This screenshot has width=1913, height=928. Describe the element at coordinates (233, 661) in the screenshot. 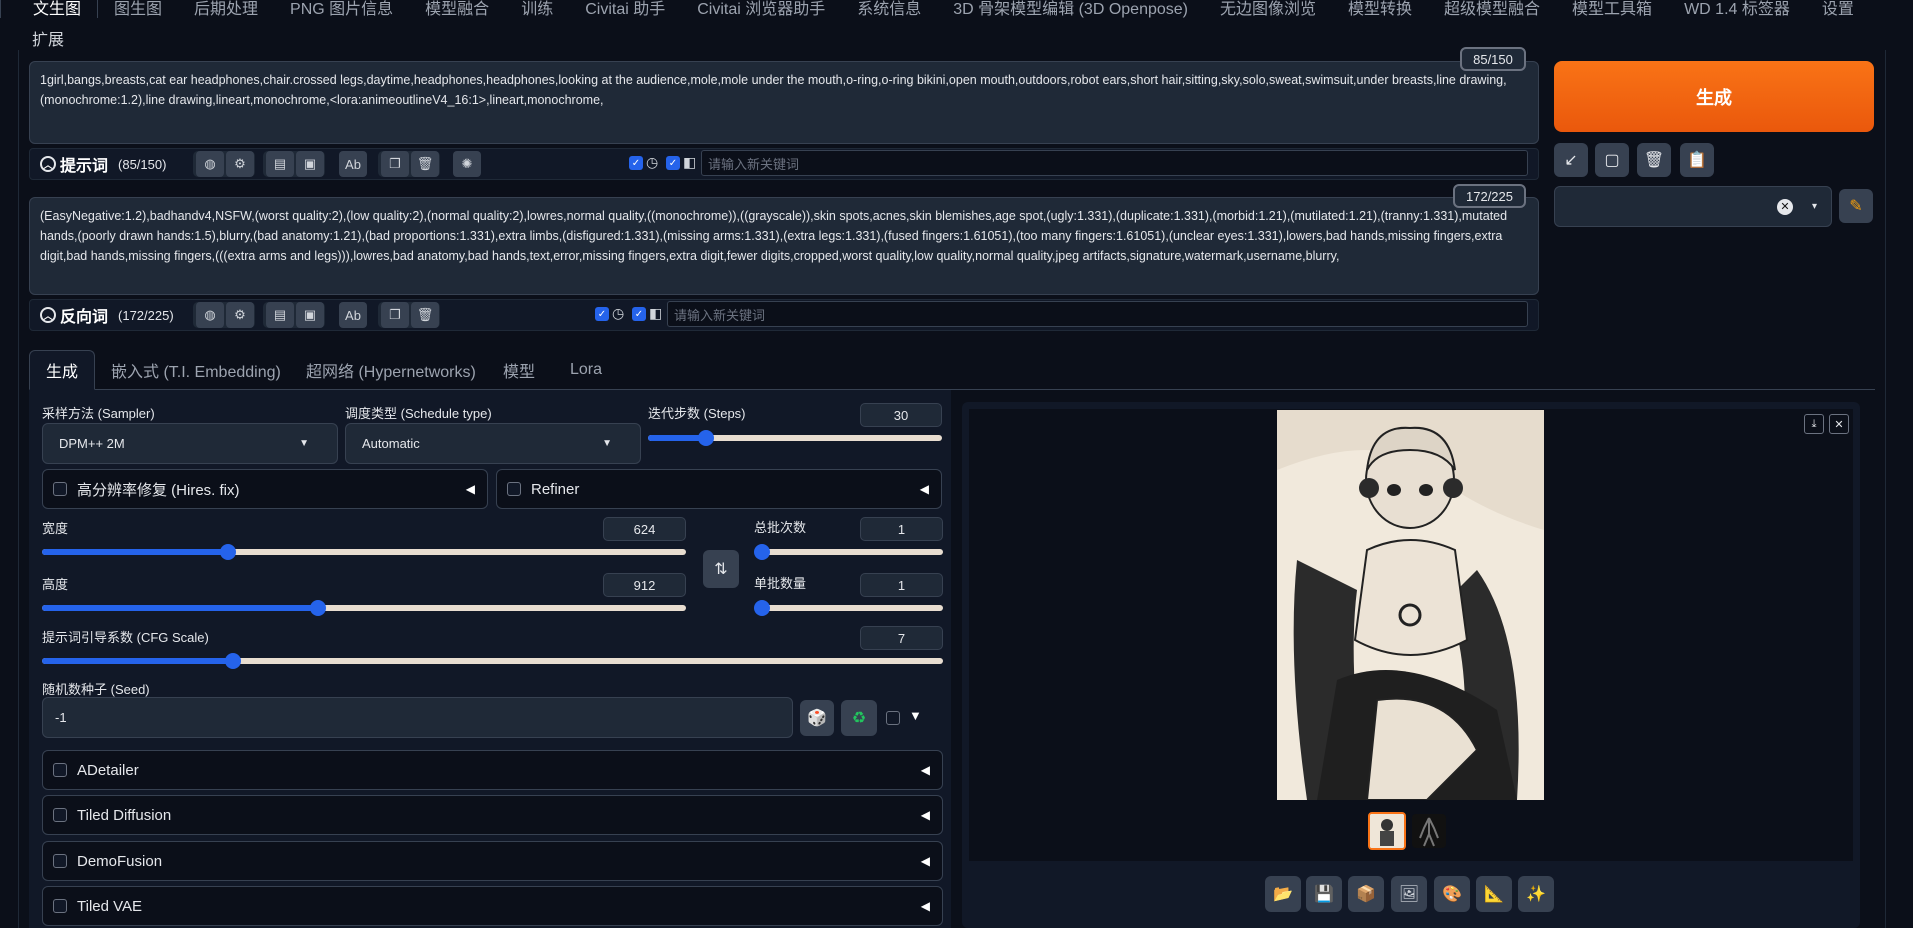

I see `cfg-slider-thumb` at that location.